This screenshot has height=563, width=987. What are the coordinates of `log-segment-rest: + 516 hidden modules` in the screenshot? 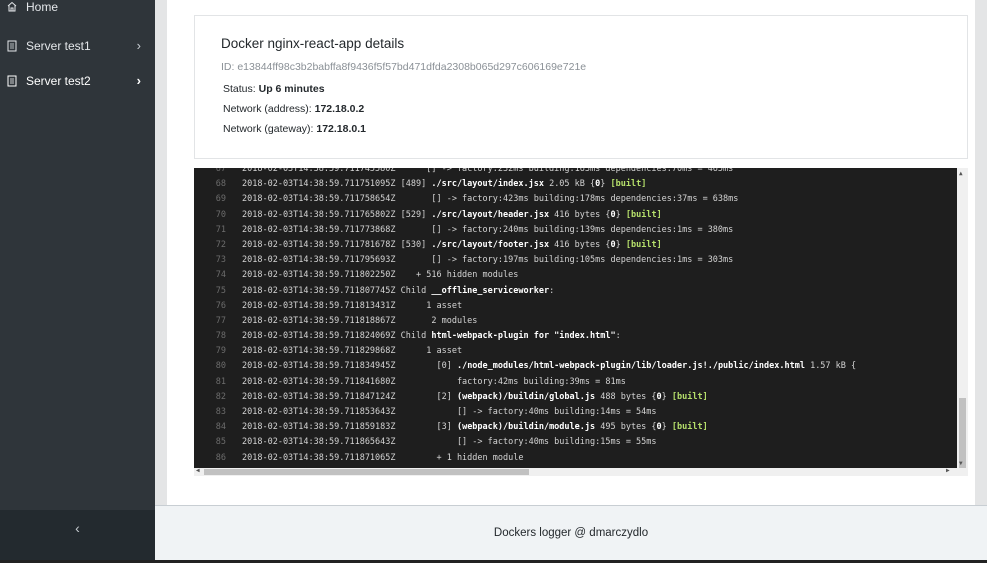 It's located at (457, 275).